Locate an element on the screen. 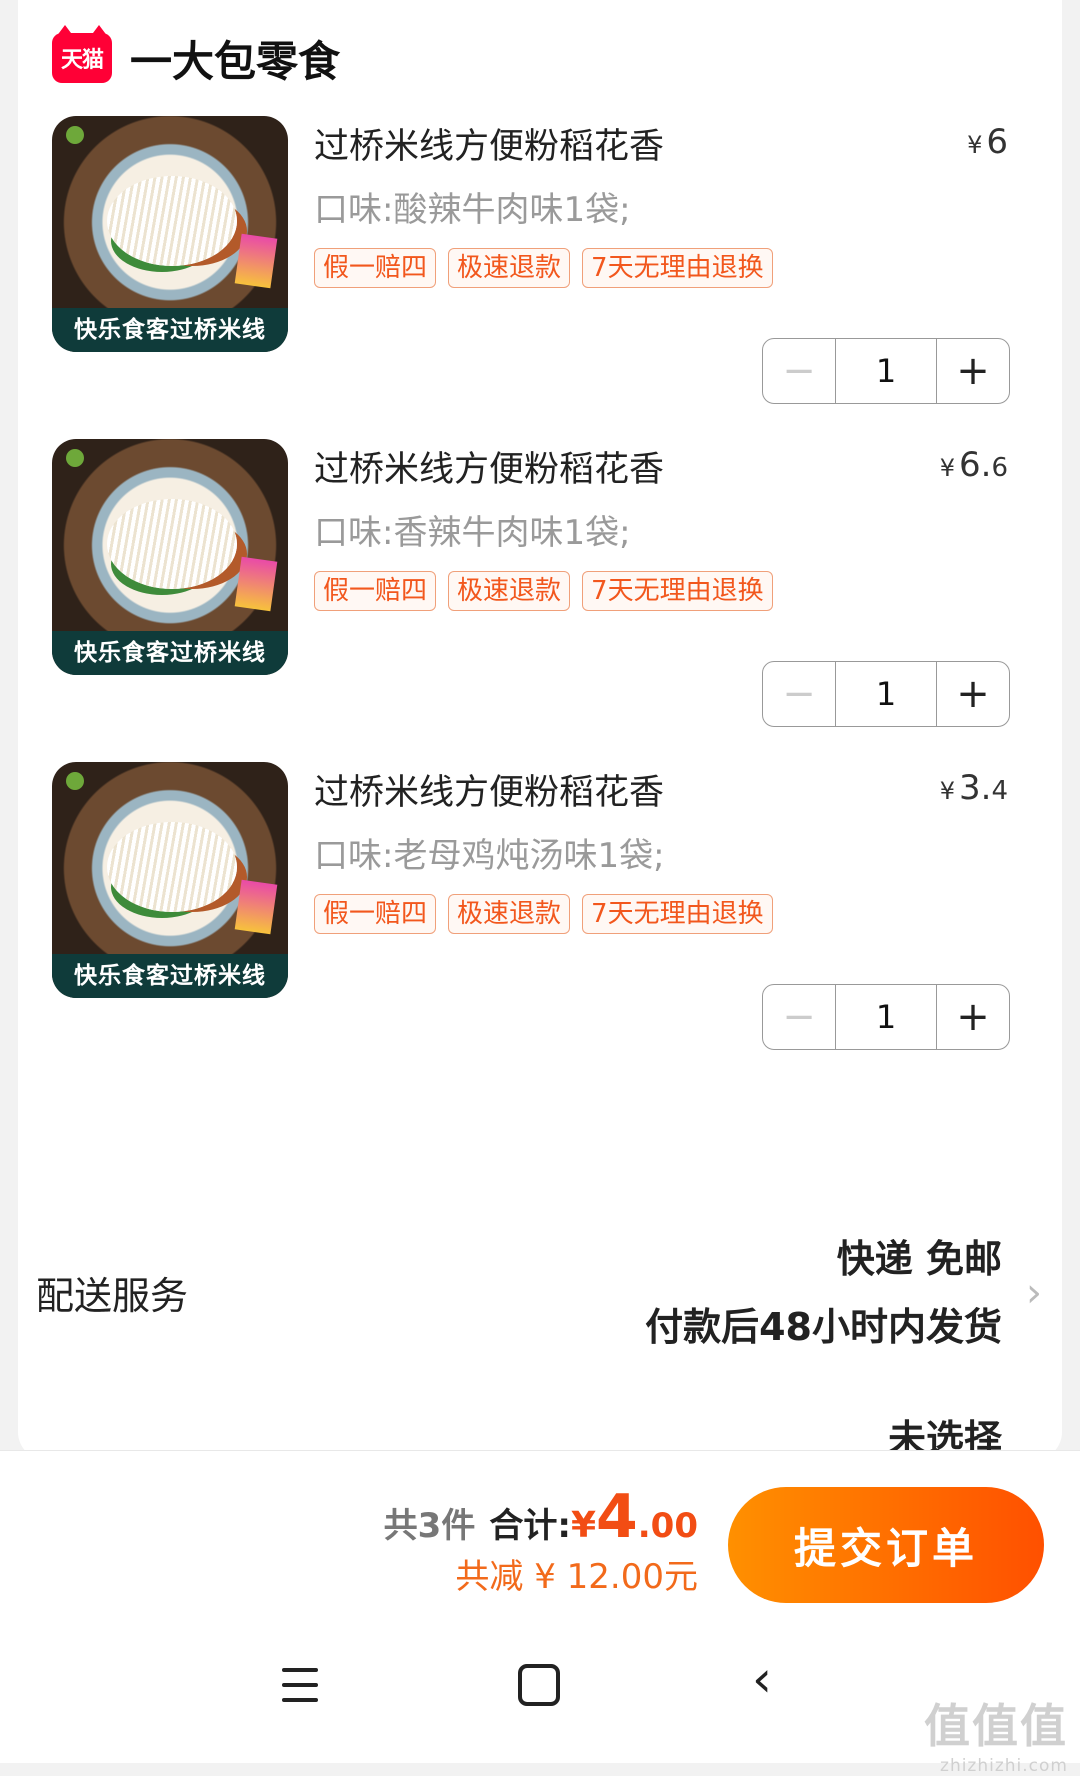  delivery-method: 快递 免邮 is located at coordinates (919, 1255).